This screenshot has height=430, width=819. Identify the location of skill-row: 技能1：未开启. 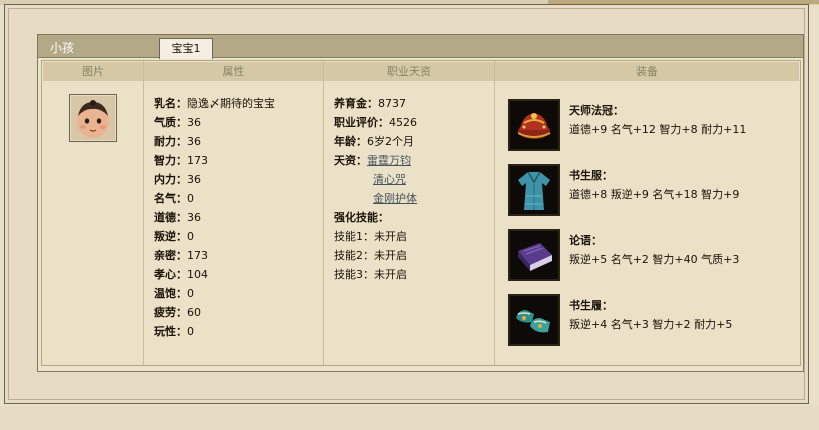
(370, 236).